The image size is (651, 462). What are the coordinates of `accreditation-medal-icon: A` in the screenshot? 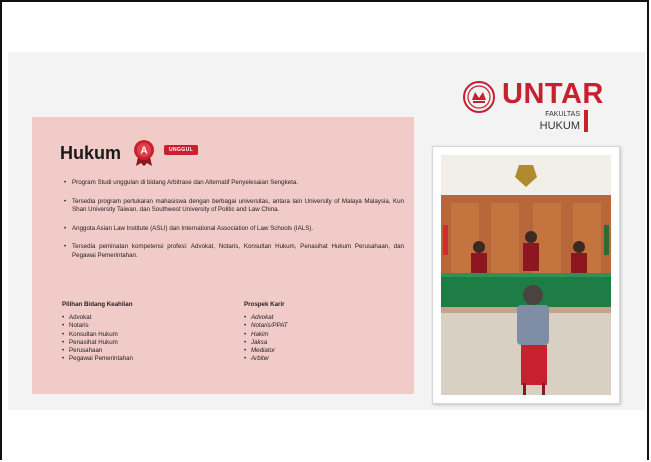 It's located at (144, 153).